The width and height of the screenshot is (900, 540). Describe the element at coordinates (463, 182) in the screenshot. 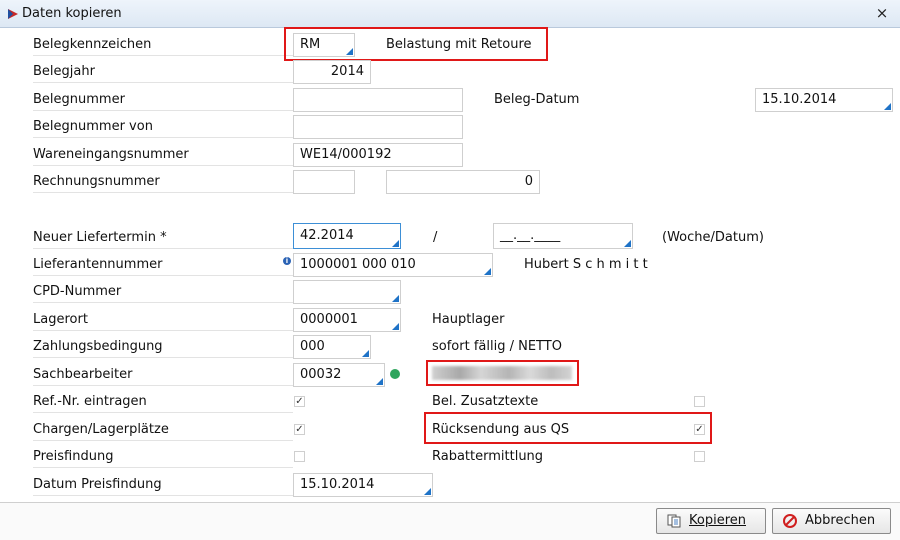

I see `rechnungsbetrag-field: 0` at that location.